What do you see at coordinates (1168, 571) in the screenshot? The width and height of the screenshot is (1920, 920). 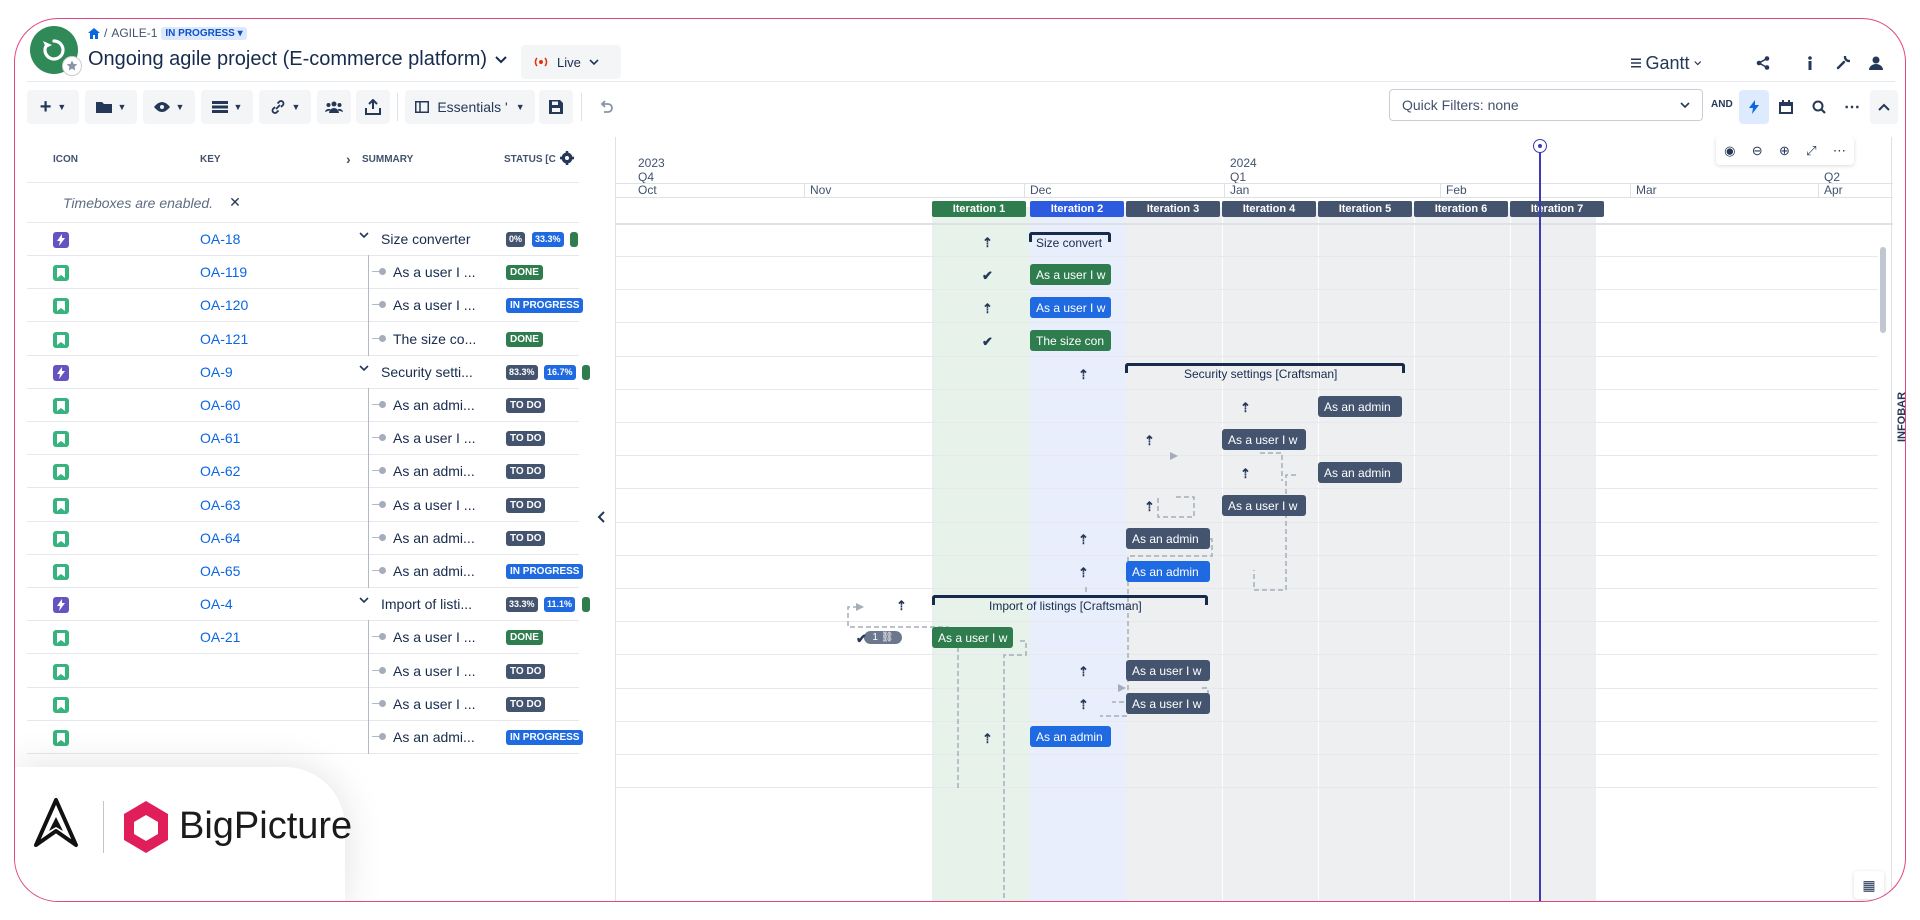 I see `task-bar-oa-65: As an admin` at bounding box center [1168, 571].